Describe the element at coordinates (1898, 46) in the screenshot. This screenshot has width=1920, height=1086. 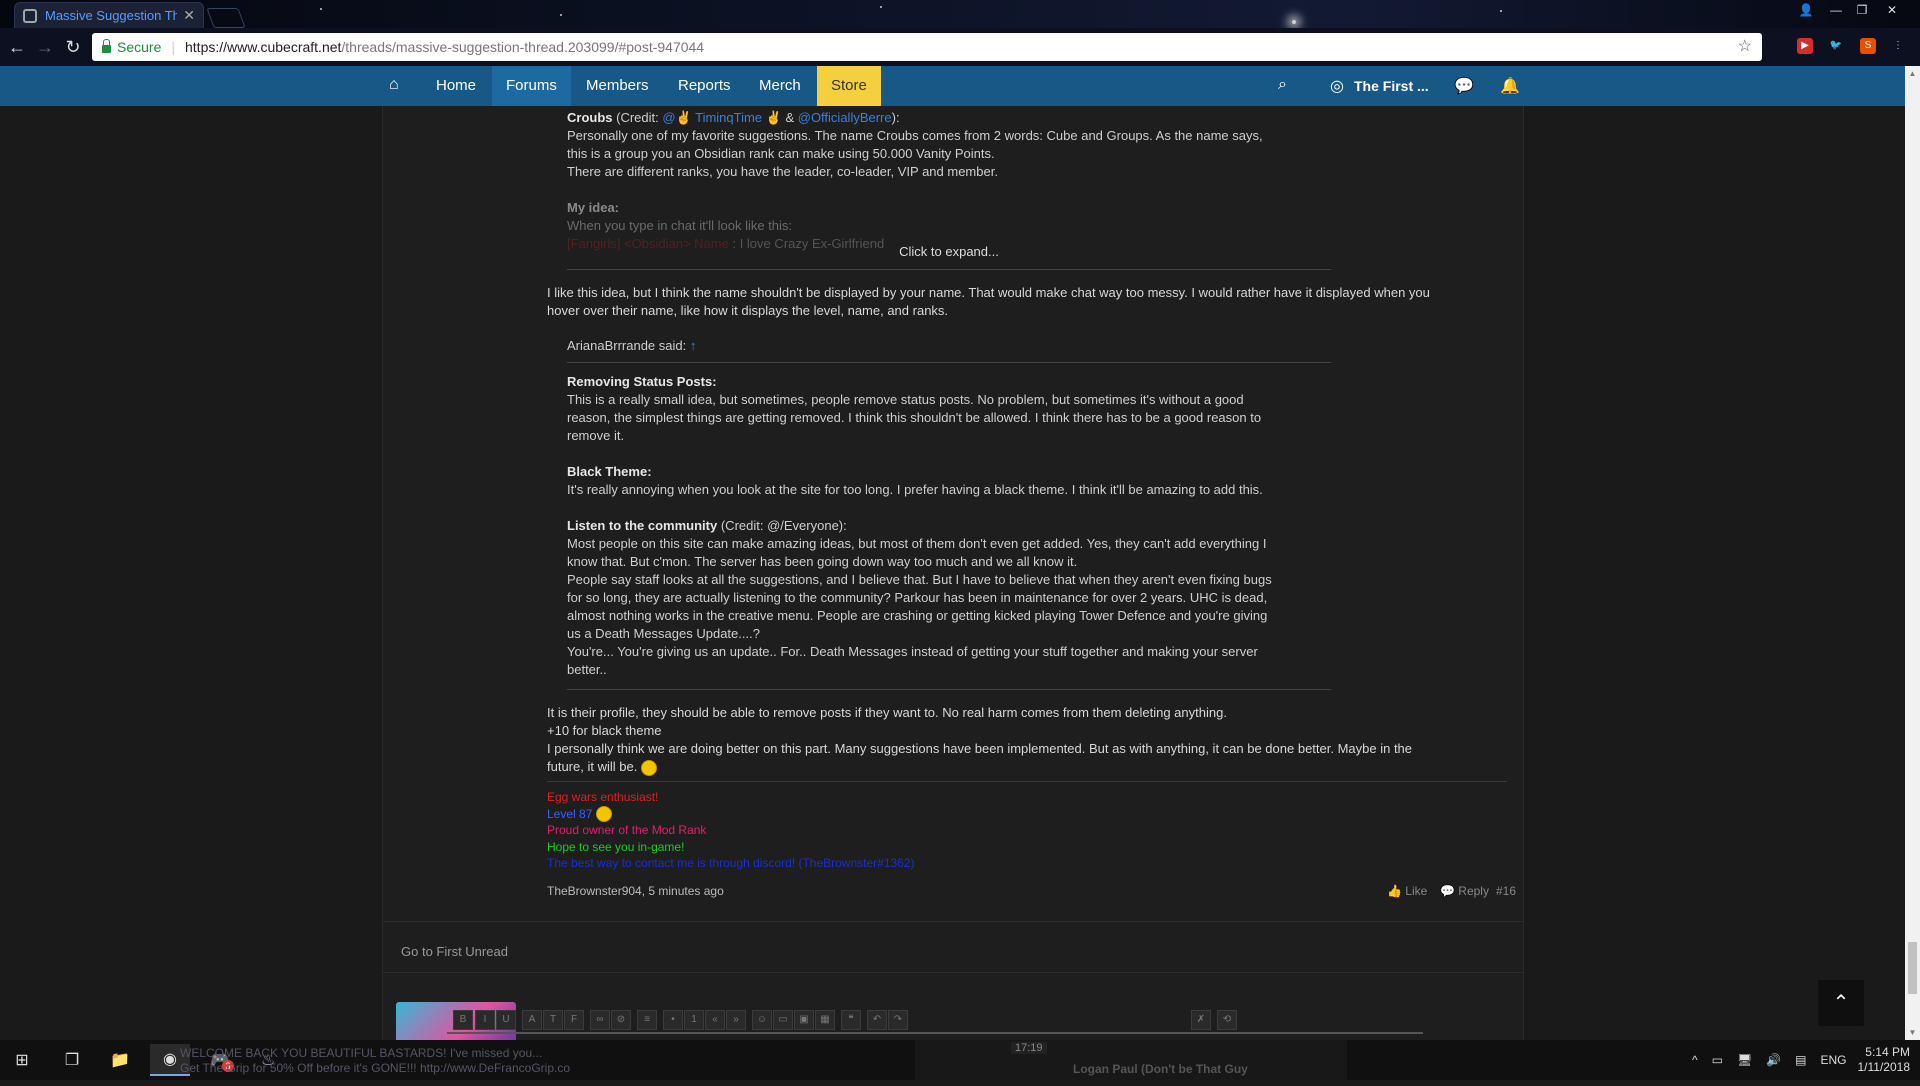
I see `menu-dots-icon: ⋮` at that location.